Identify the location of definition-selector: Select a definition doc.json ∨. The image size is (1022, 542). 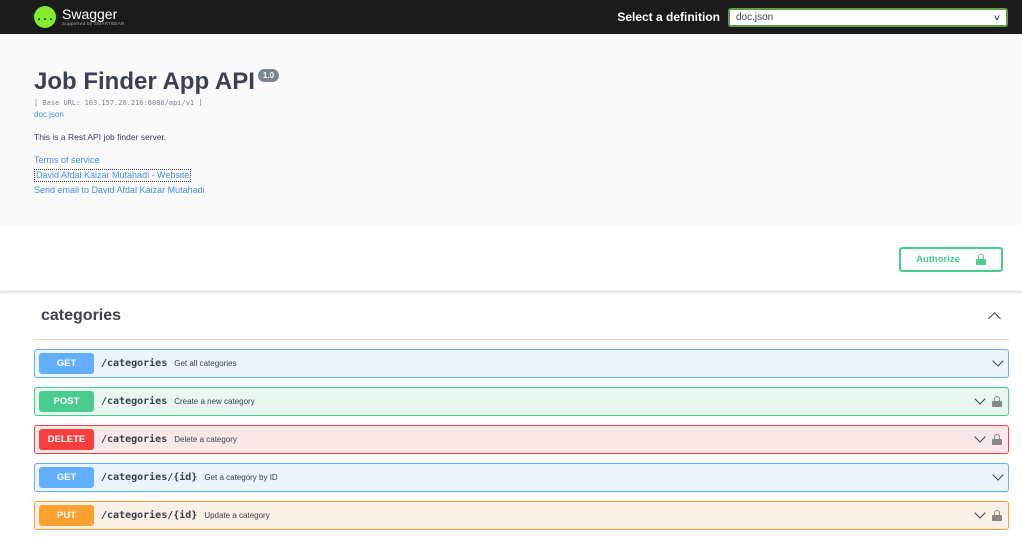
(812, 17).